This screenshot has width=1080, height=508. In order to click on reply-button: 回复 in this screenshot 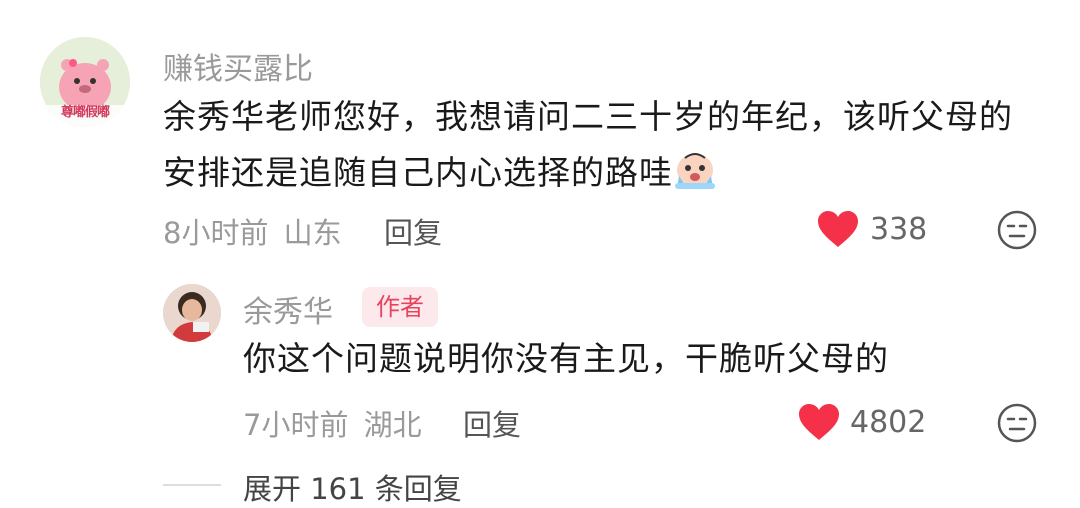, I will do `click(413, 231)`.